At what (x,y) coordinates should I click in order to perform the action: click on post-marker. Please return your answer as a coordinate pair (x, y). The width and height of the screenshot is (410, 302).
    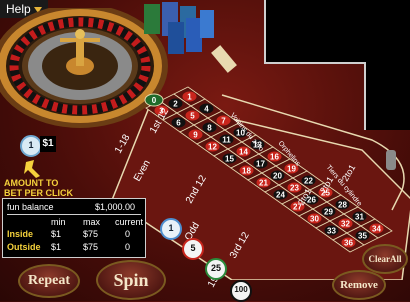
    Looking at the image, I should click on (391, 160).